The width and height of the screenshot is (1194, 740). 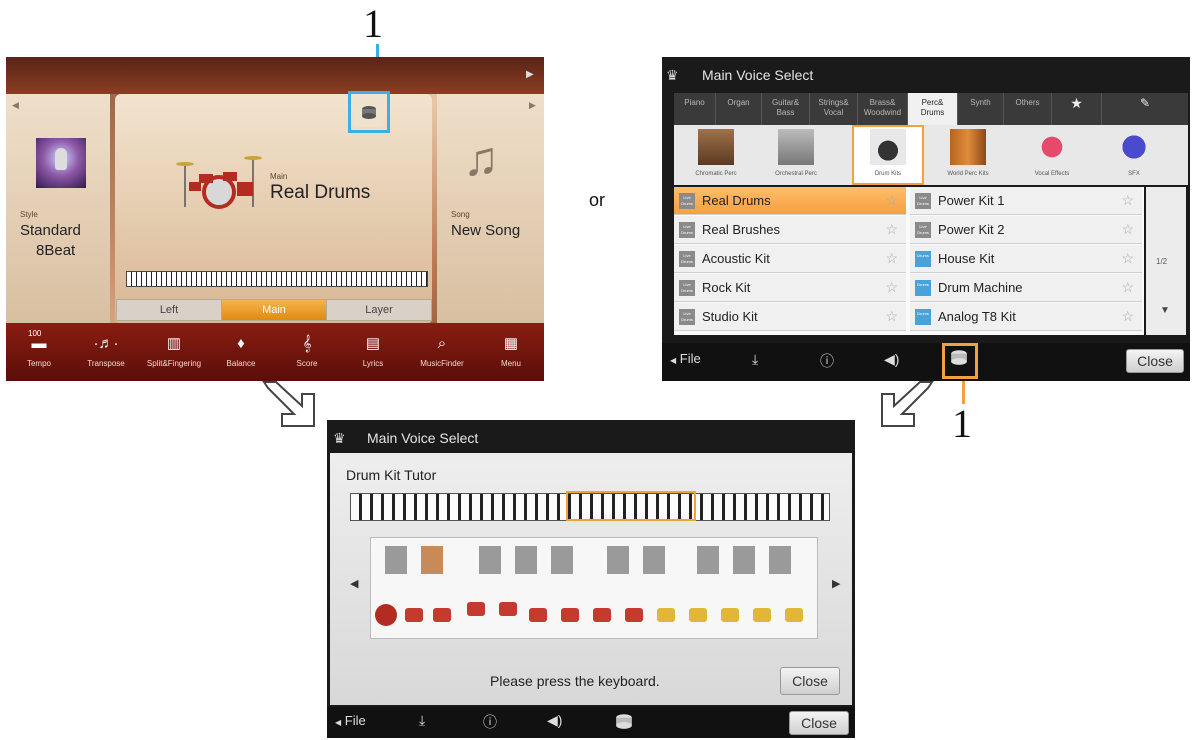 I want to click on shaker-icon, so click(x=780, y=560).